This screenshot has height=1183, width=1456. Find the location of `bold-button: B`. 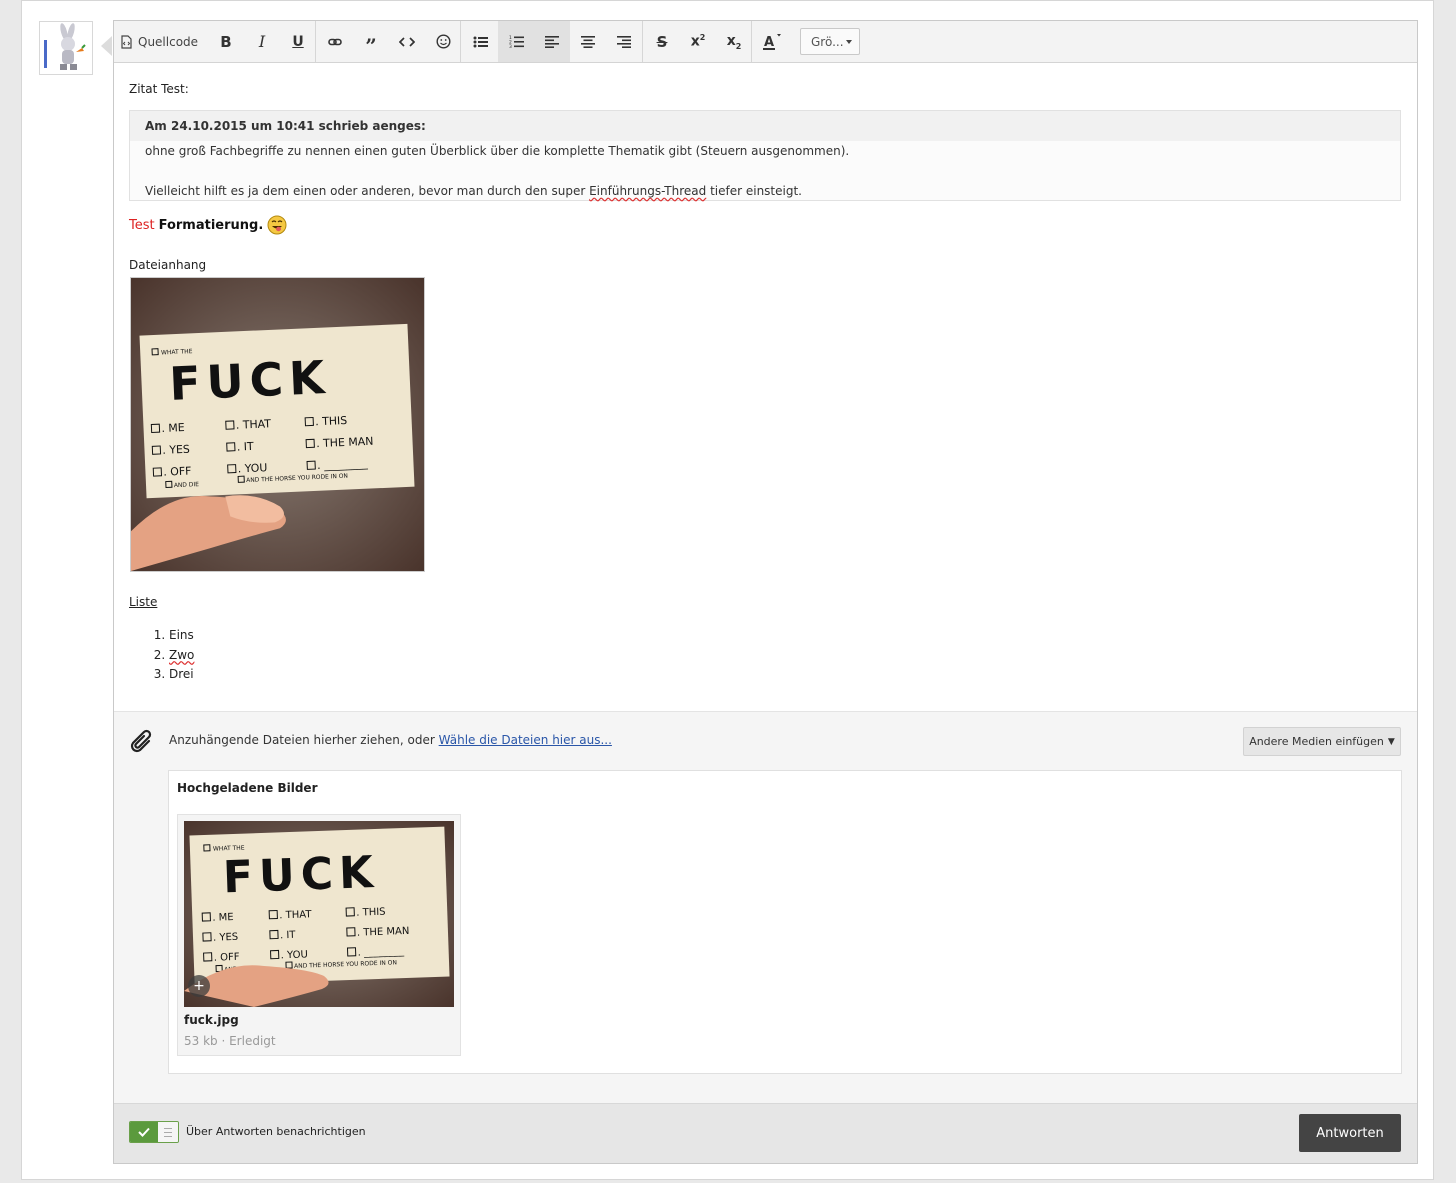

bold-button: B is located at coordinates (226, 41).